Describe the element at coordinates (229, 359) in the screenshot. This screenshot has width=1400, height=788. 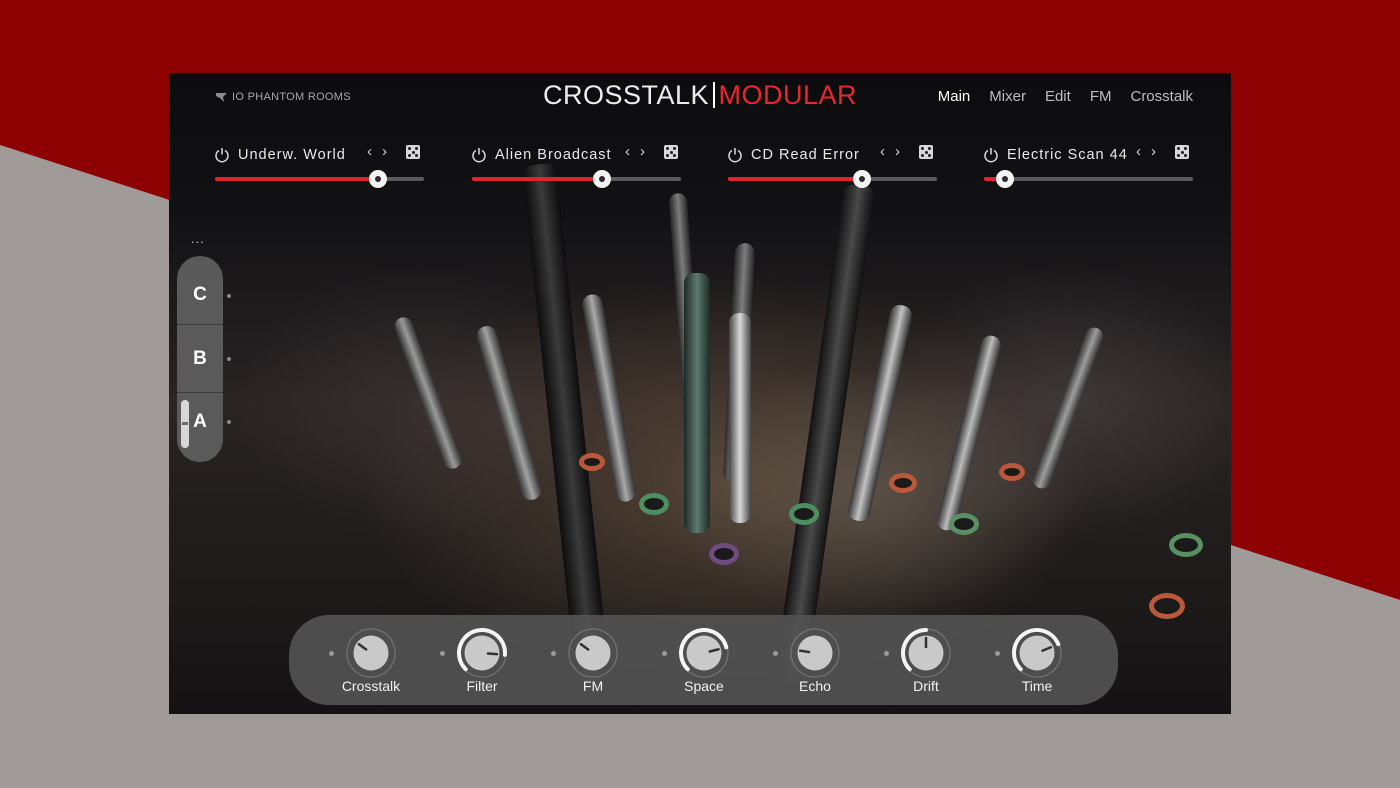
I see `scene-b-dot` at that location.